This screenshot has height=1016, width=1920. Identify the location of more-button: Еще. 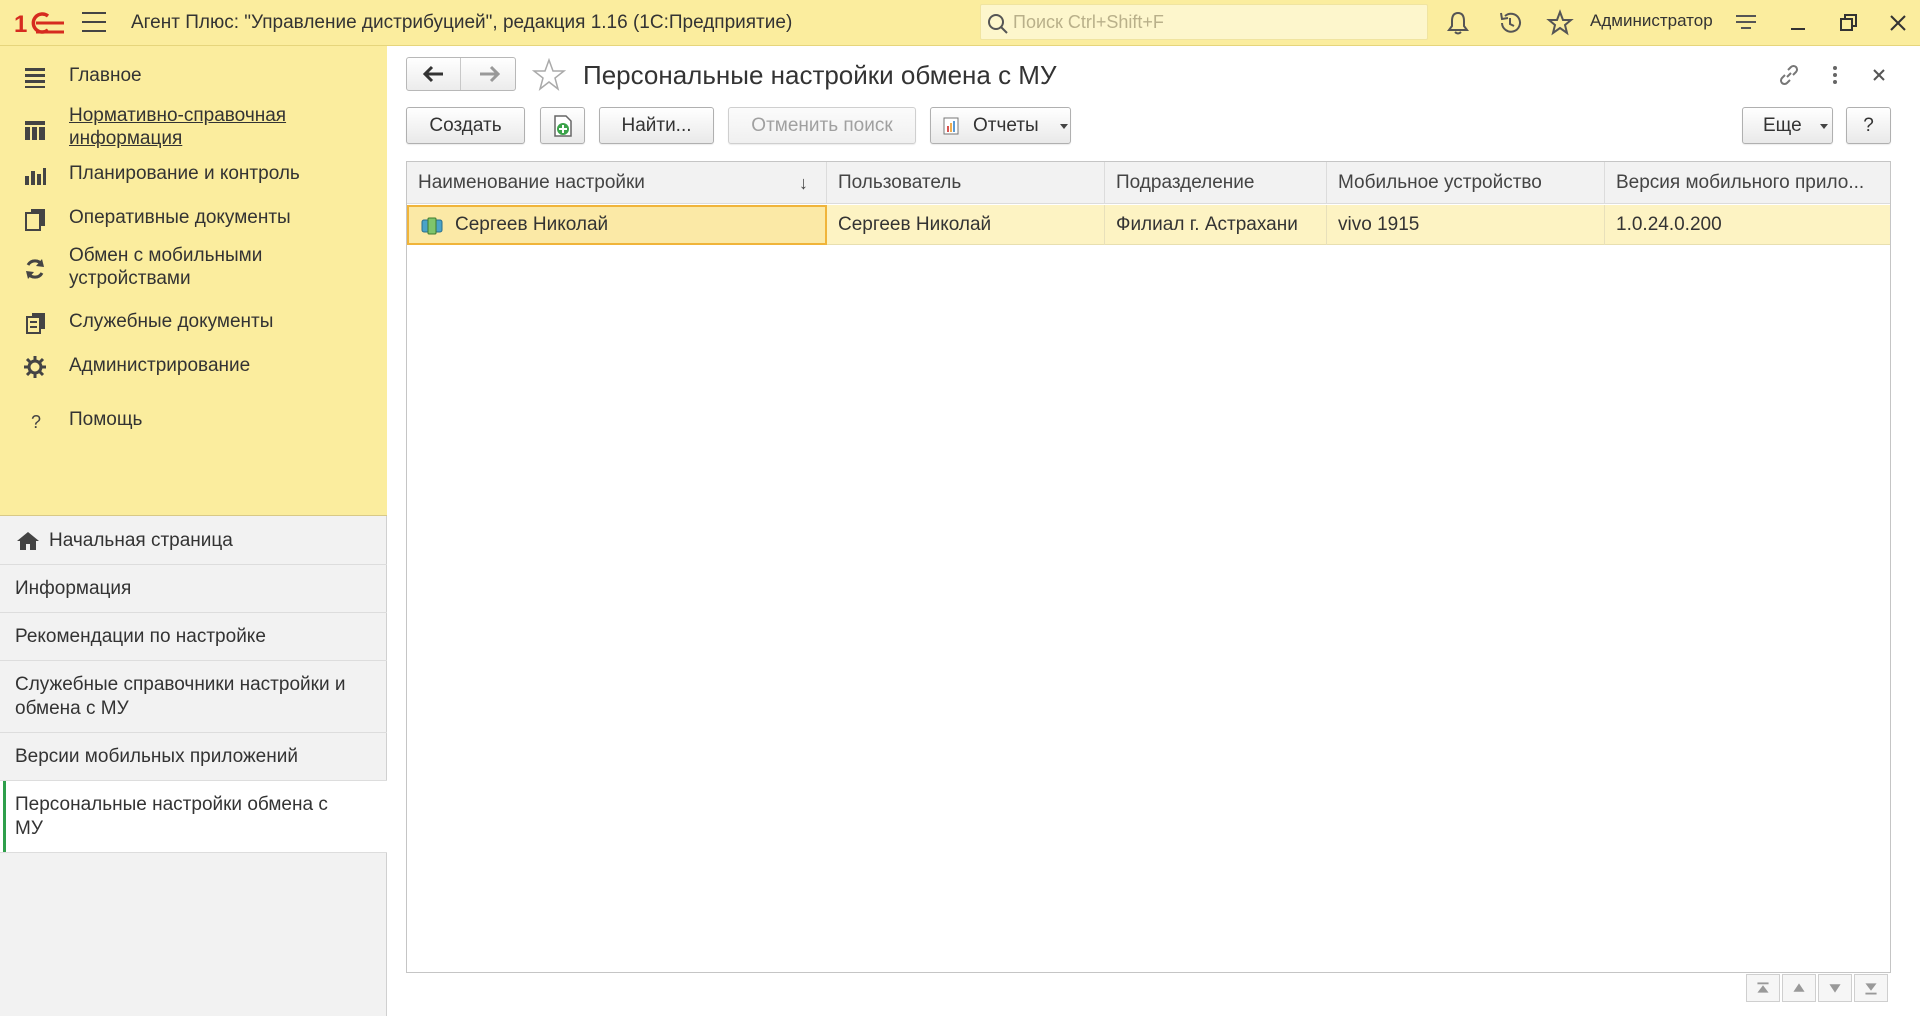
(1787, 125).